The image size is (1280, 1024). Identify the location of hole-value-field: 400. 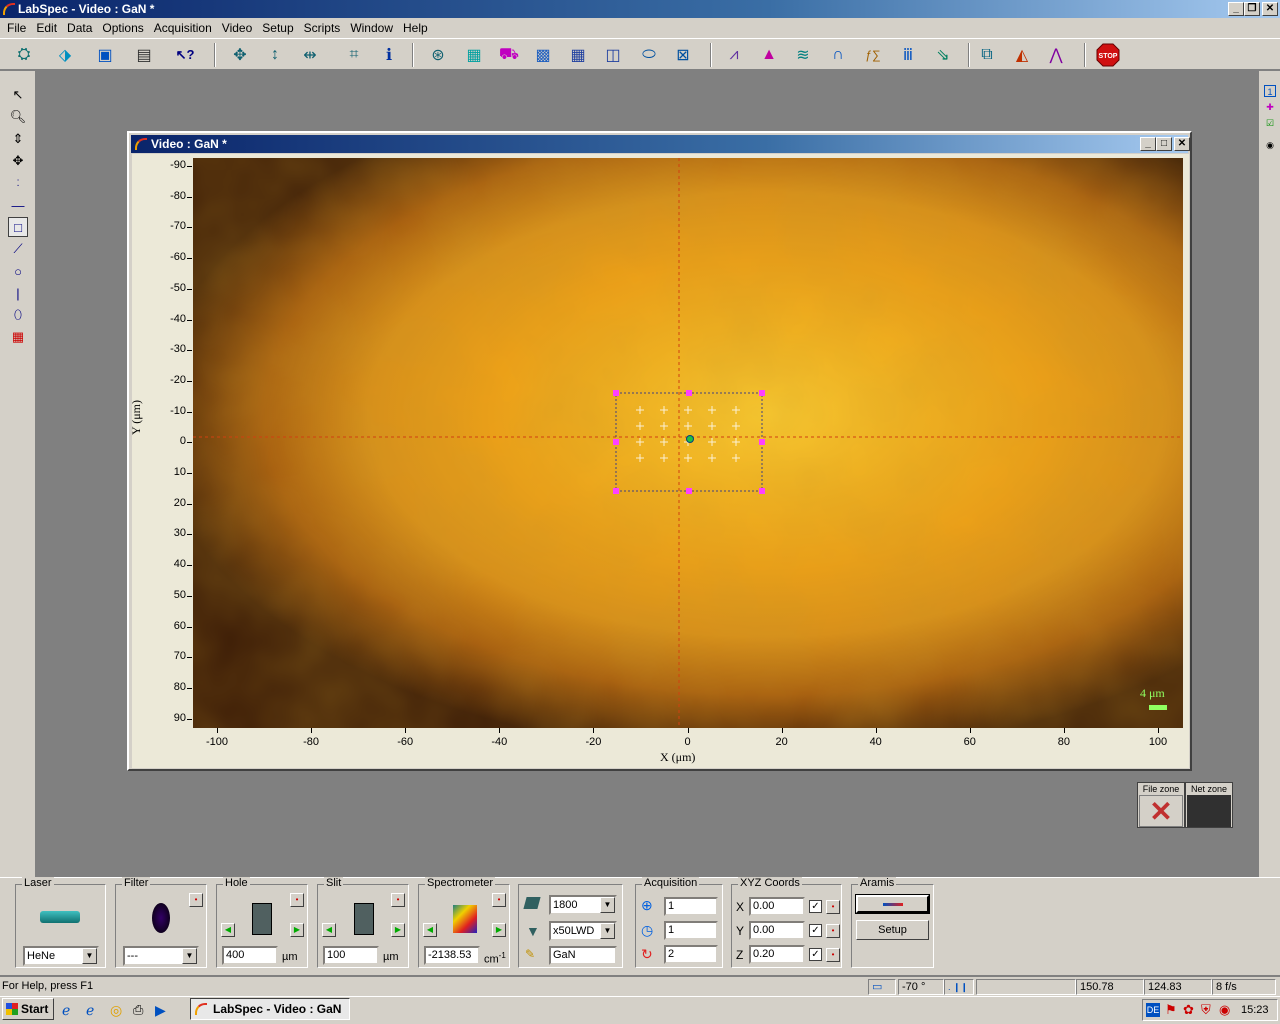
(250, 955).